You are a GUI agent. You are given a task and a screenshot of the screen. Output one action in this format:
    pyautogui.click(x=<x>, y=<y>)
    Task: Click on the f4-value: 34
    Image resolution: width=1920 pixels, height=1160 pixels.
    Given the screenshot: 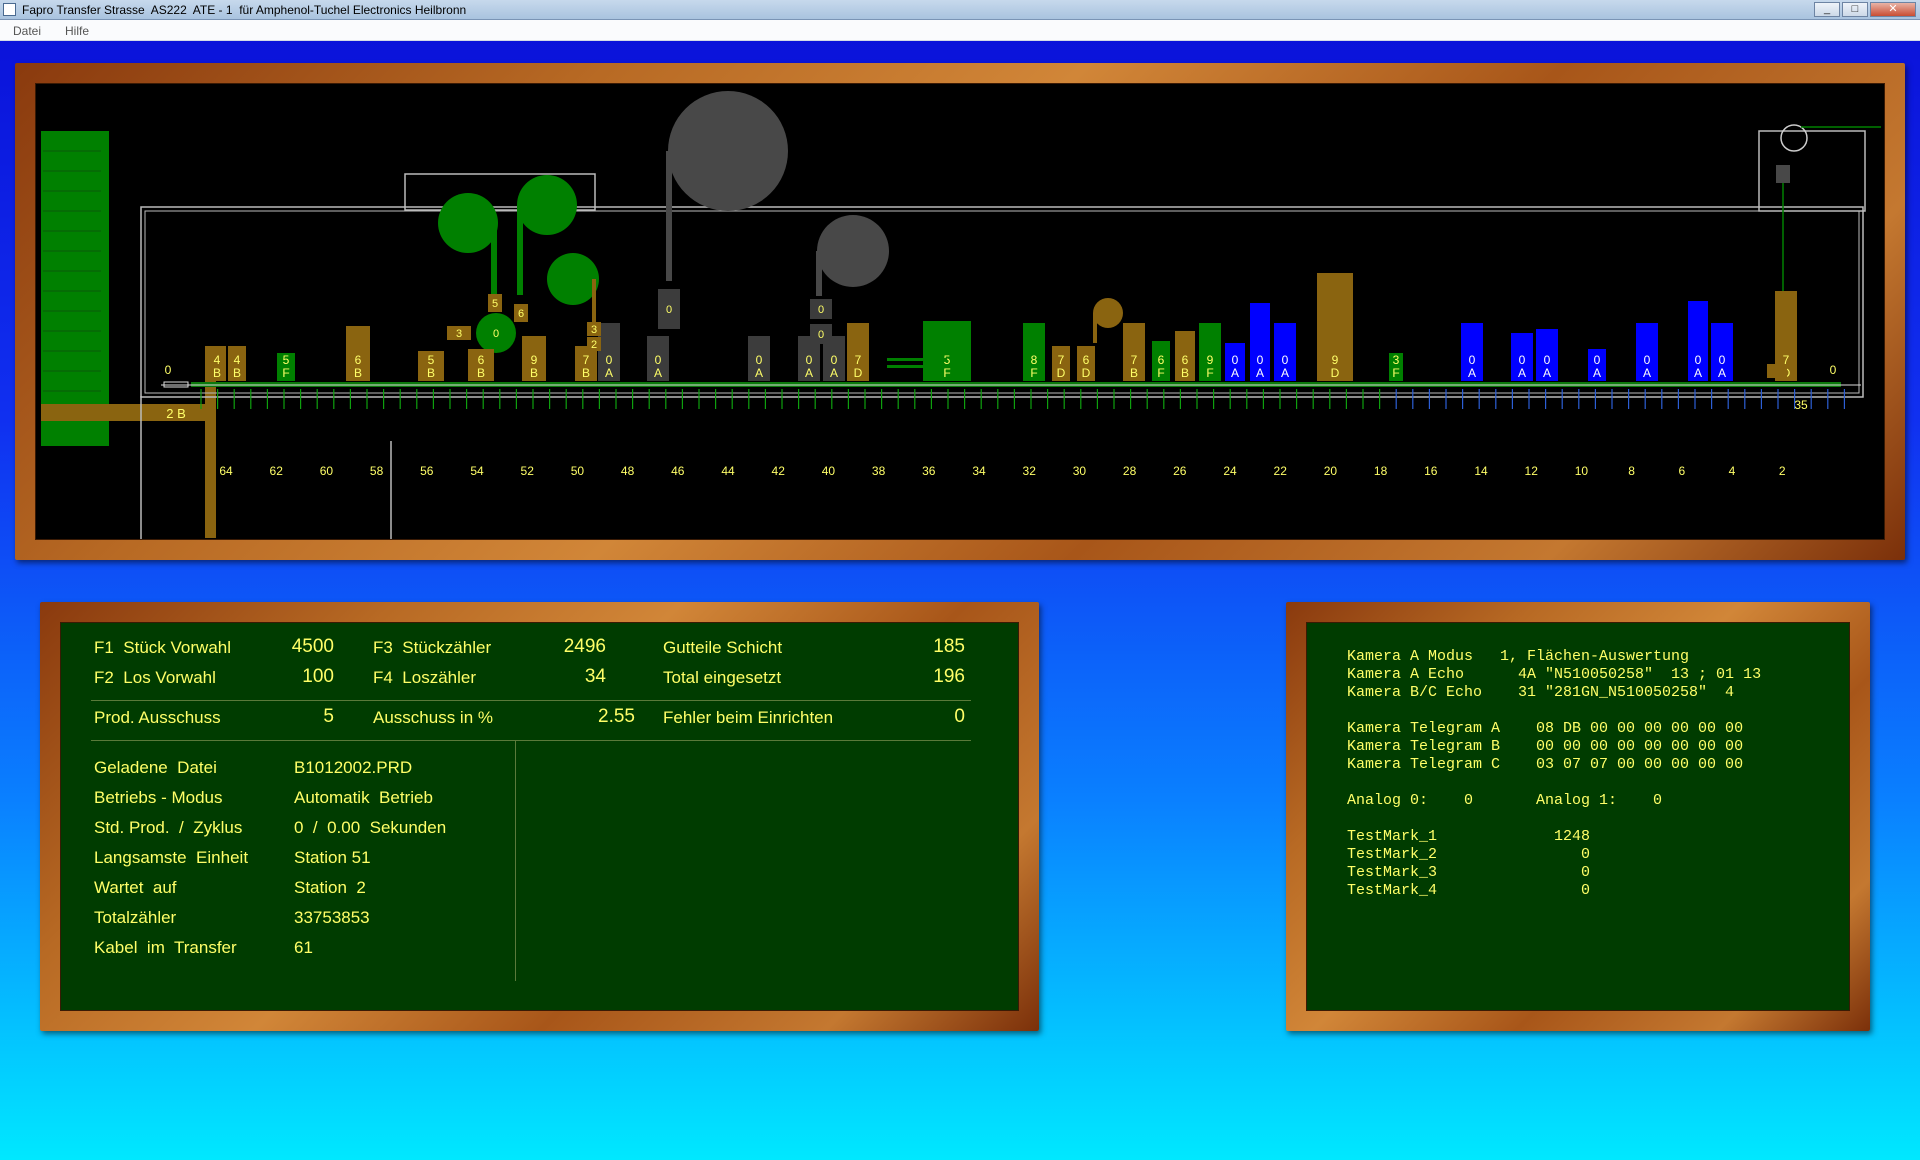 What is the action you would take?
    pyautogui.click(x=595, y=676)
    